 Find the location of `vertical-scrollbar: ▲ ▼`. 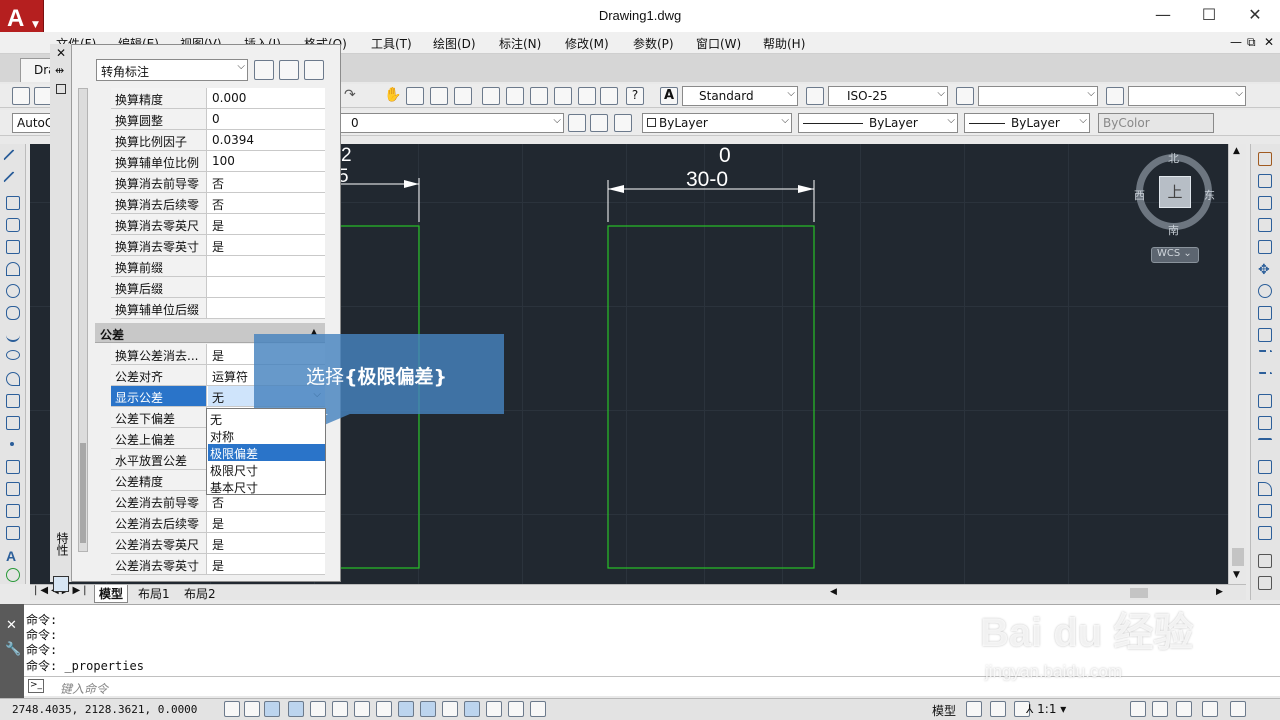

vertical-scrollbar: ▲ ▼ is located at coordinates (1237, 364).